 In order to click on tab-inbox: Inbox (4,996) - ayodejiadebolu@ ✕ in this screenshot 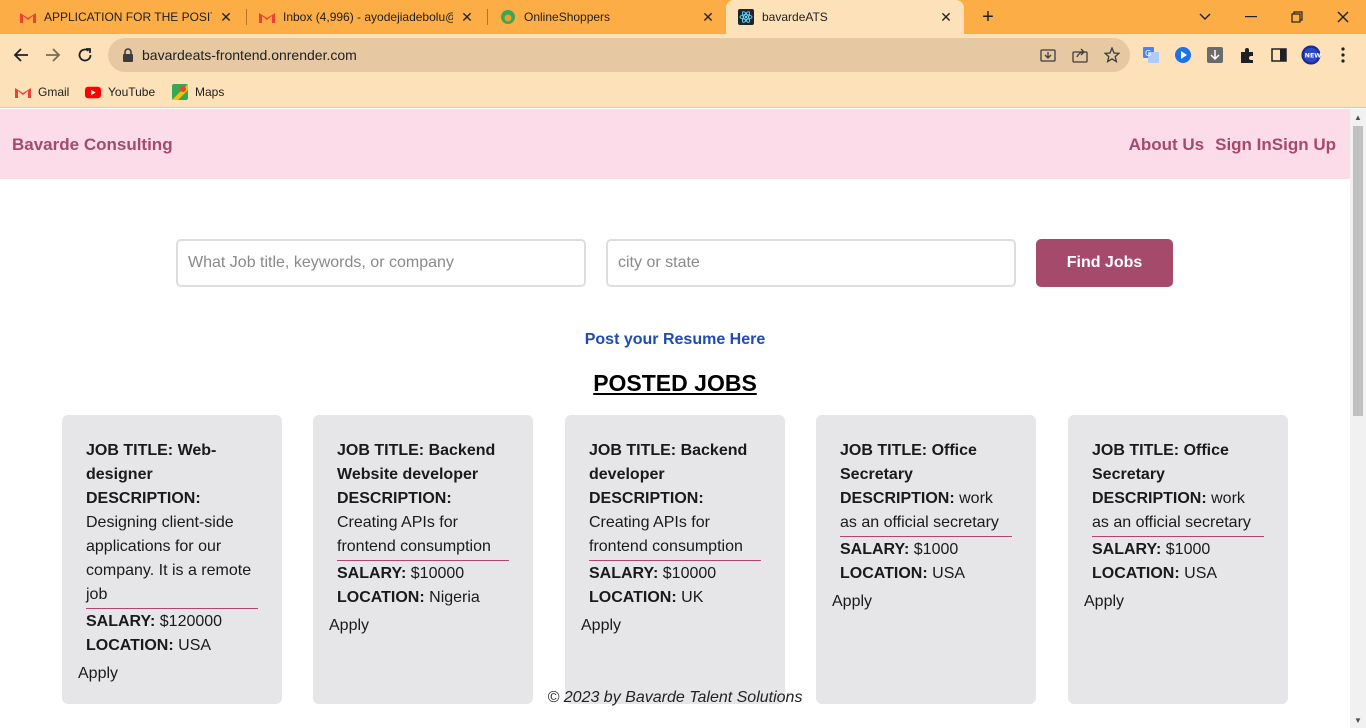, I will do `click(366, 17)`.